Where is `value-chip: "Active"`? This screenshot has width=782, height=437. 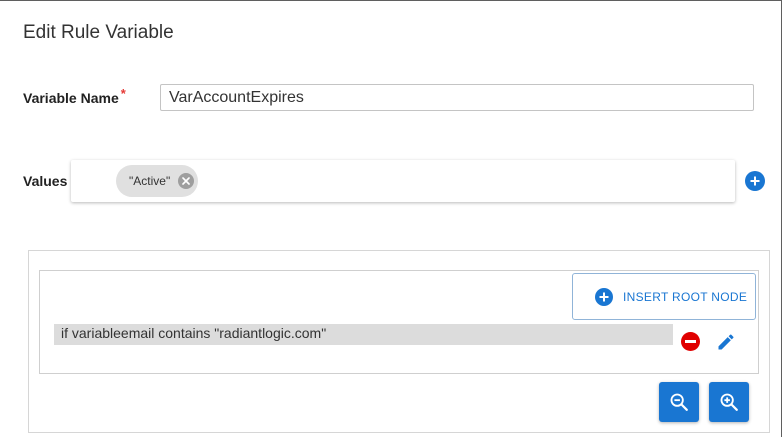
value-chip: "Active" is located at coordinates (157, 181).